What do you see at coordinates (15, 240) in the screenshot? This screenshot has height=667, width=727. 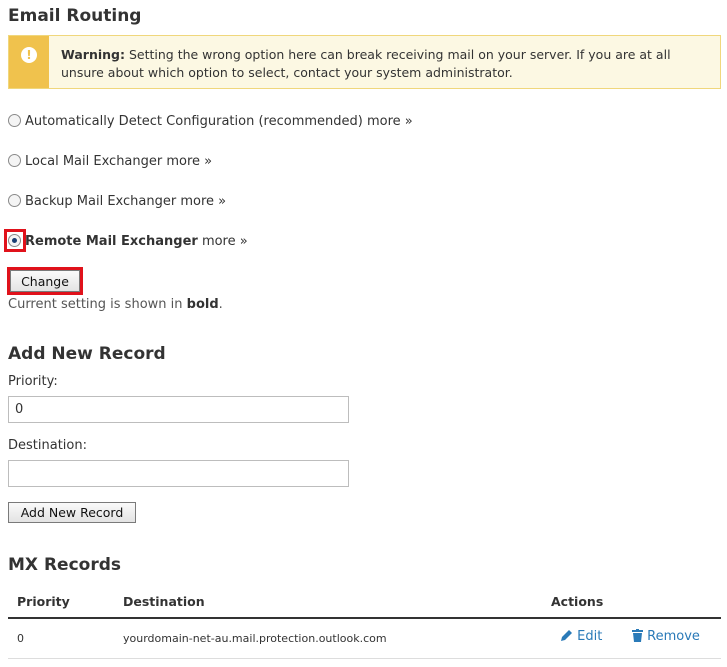 I see `highlight-radio-remote` at bounding box center [15, 240].